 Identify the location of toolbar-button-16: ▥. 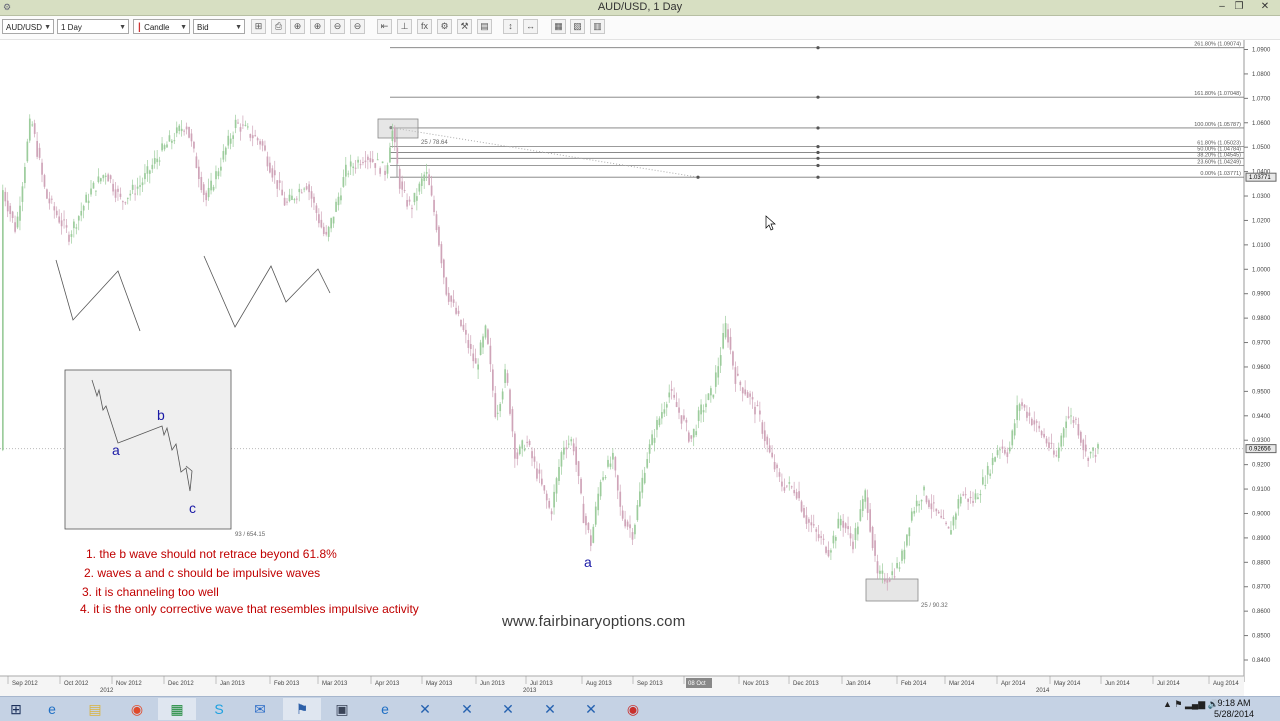
(597, 26).